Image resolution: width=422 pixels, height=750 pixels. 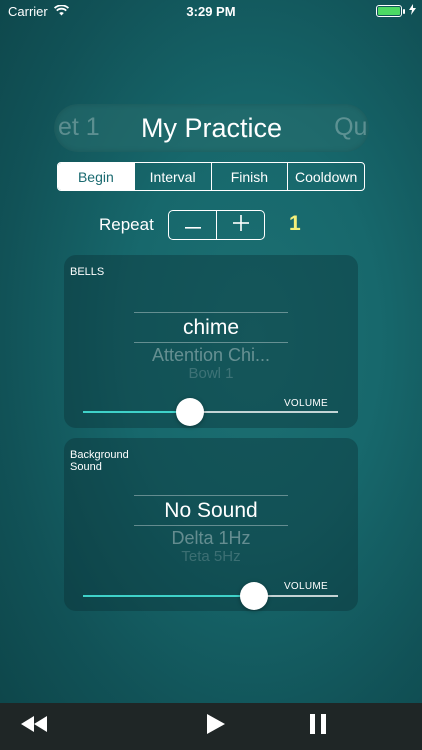 What do you see at coordinates (211, 372) in the screenshot?
I see `bell-option: Bowl 1` at bounding box center [211, 372].